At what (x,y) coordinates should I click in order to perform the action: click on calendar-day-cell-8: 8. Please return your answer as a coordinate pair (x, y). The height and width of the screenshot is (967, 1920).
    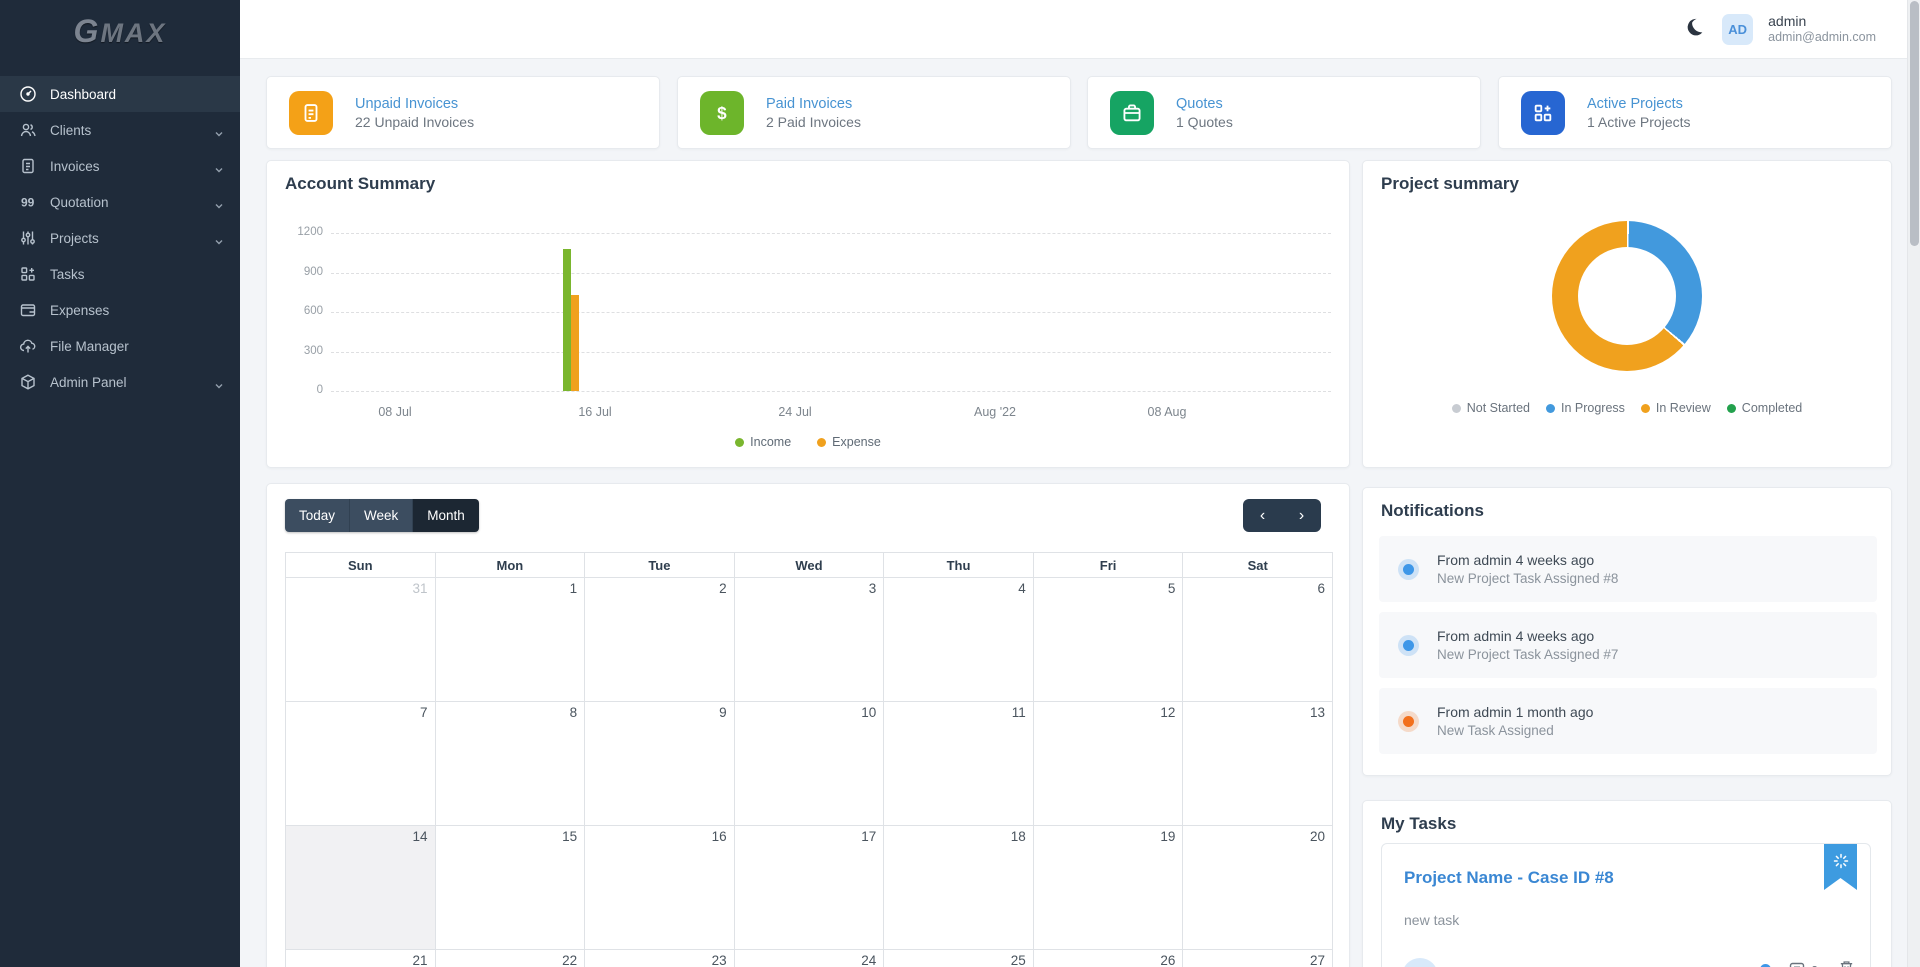
    Looking at the image, I should click on (510, 763).